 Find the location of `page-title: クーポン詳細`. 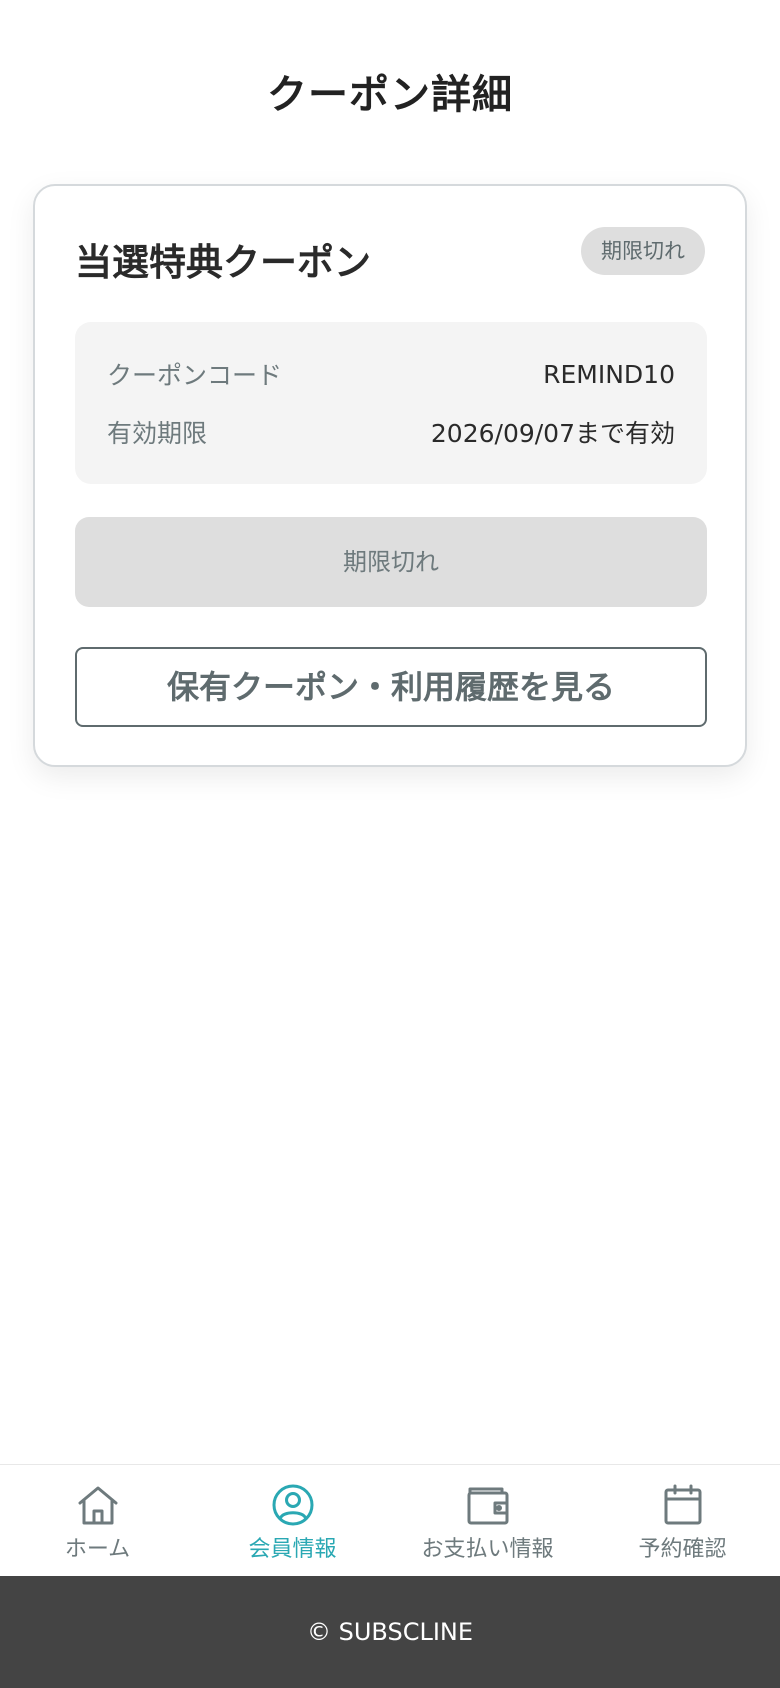

page-title: クーポン詳細 is located at coordinates (390, 95).